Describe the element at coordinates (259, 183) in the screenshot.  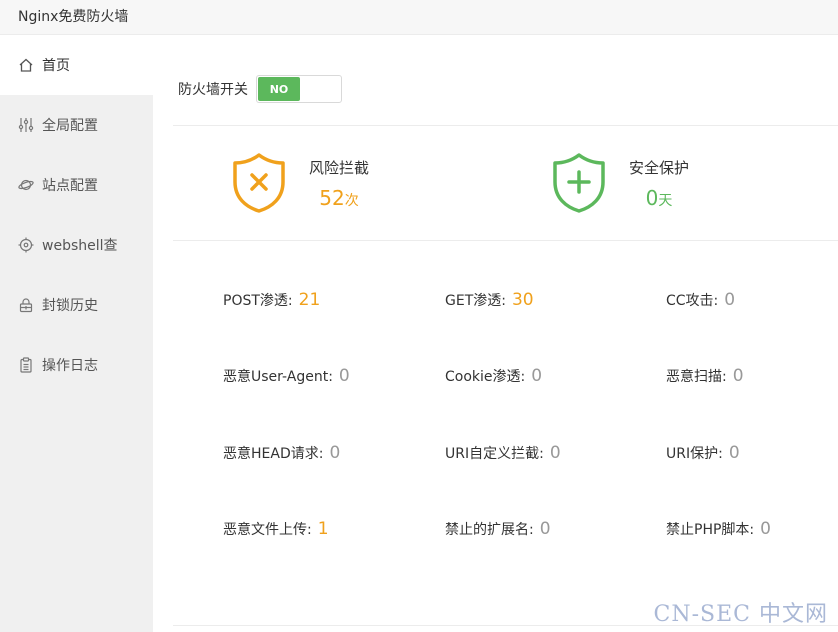
I see `shield-warning-icon` at that location.